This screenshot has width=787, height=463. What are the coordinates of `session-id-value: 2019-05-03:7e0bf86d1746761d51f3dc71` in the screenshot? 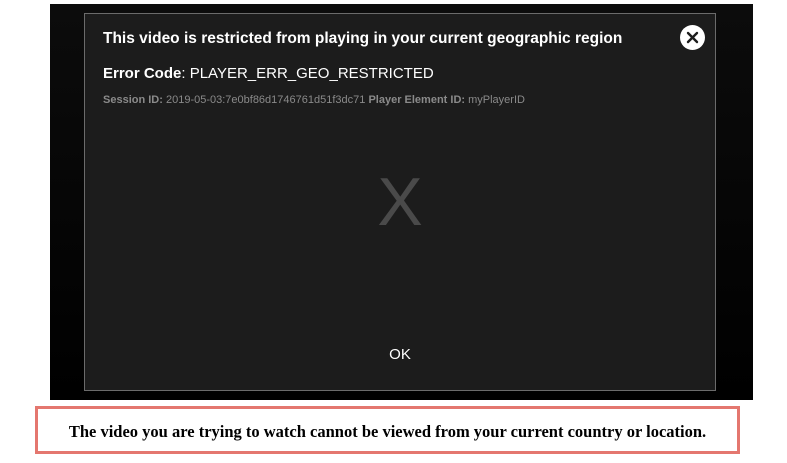 It's located at (265, 100).